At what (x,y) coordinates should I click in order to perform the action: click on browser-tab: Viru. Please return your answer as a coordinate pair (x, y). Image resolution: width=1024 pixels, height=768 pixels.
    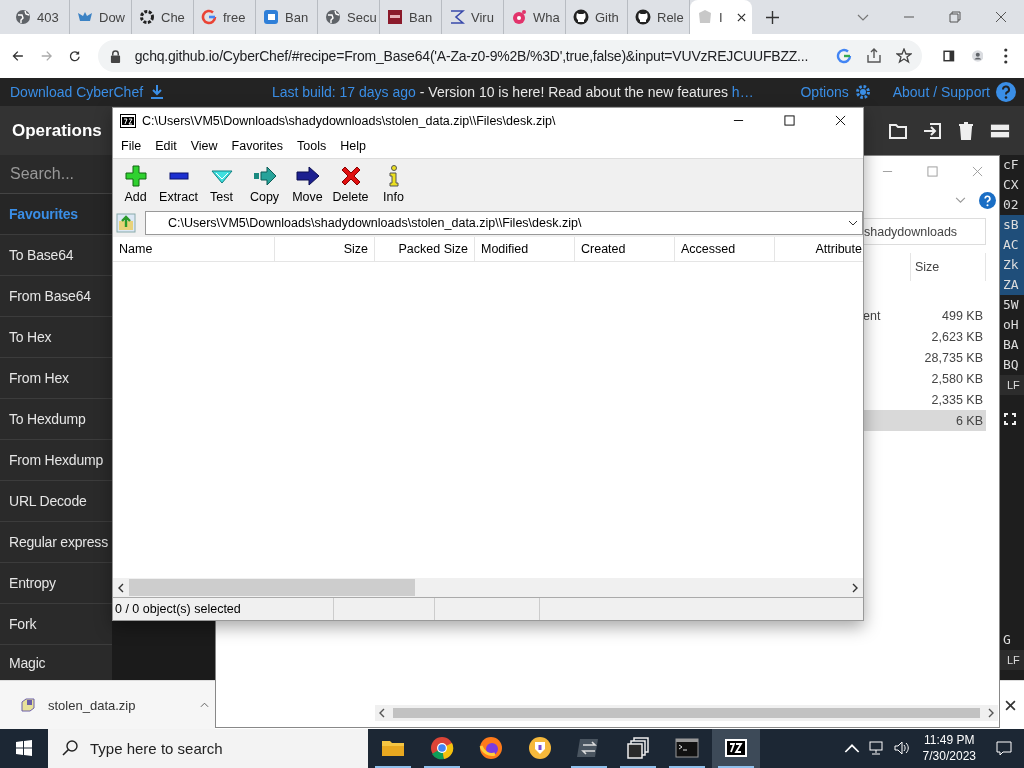
    Looking at the image, I should click on (473, 17).